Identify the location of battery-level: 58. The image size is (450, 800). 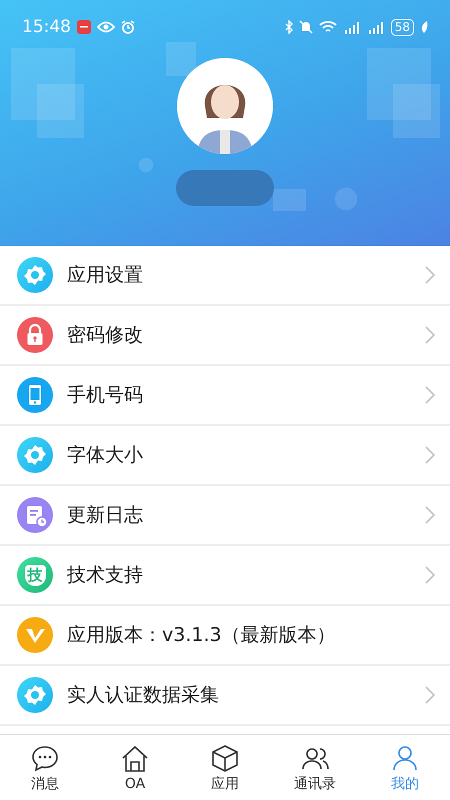
(402, 27).